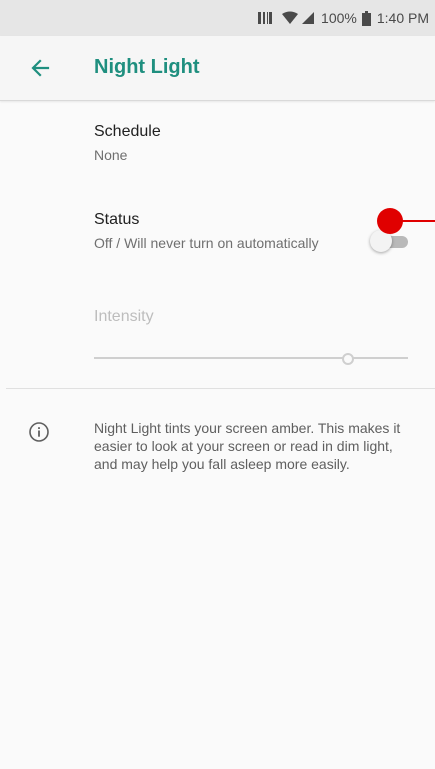 The height and width of the screenshot is (769, 435). What do you see at coordinates (217, 18) in the screenshot?
I see `status-bar: 100% 1:40 PM` at bounding box center [217, 18].